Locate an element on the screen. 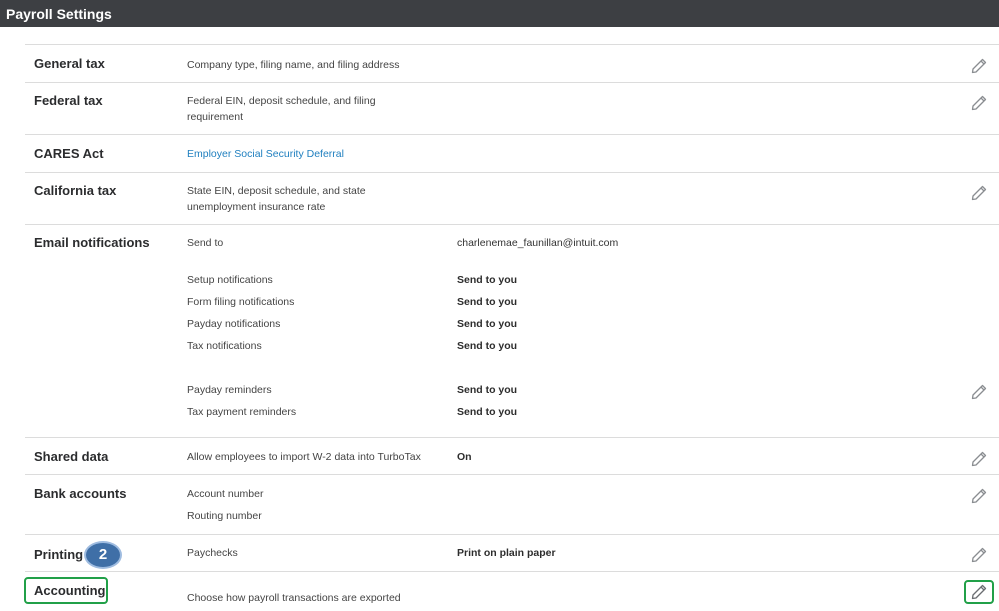 The image size is (999, 611). printing-value: Print on plain paper is located at coordinates (506, 553).